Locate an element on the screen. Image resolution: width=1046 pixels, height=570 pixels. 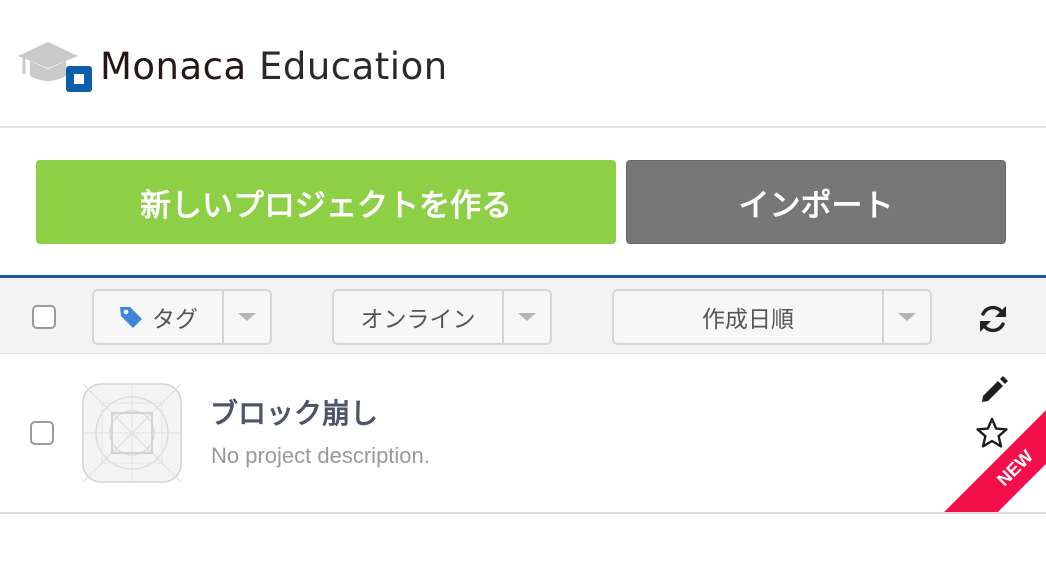
sort-order-dropdown: 作成日順 is located at coordinates (772, 317).